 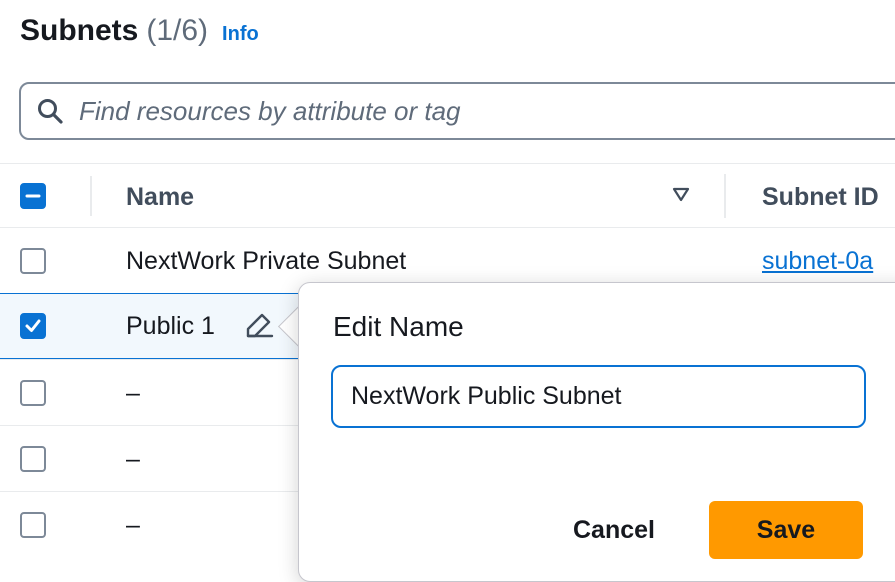 I want to click on table-header-row: Name Subnet ID, so click(x=447, y=195).